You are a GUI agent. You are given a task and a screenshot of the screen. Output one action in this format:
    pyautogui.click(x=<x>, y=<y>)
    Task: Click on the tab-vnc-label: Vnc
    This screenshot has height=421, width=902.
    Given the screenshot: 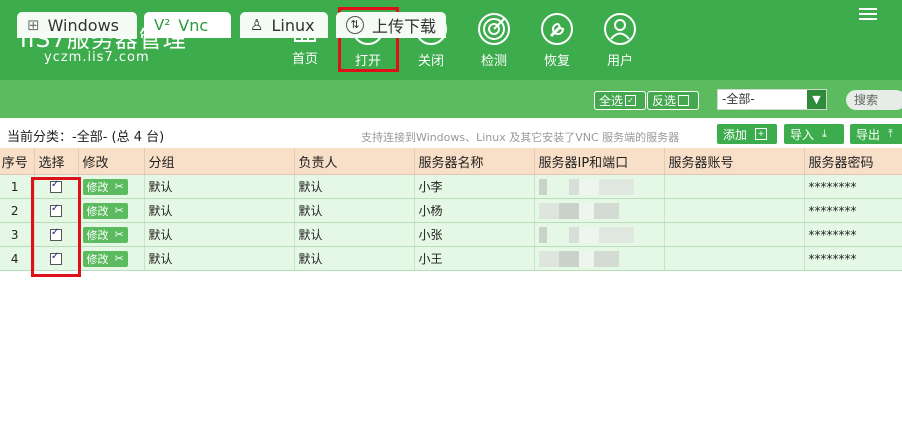 What is the action you would take?
    pyautogui.click(x=193, y=25)
    